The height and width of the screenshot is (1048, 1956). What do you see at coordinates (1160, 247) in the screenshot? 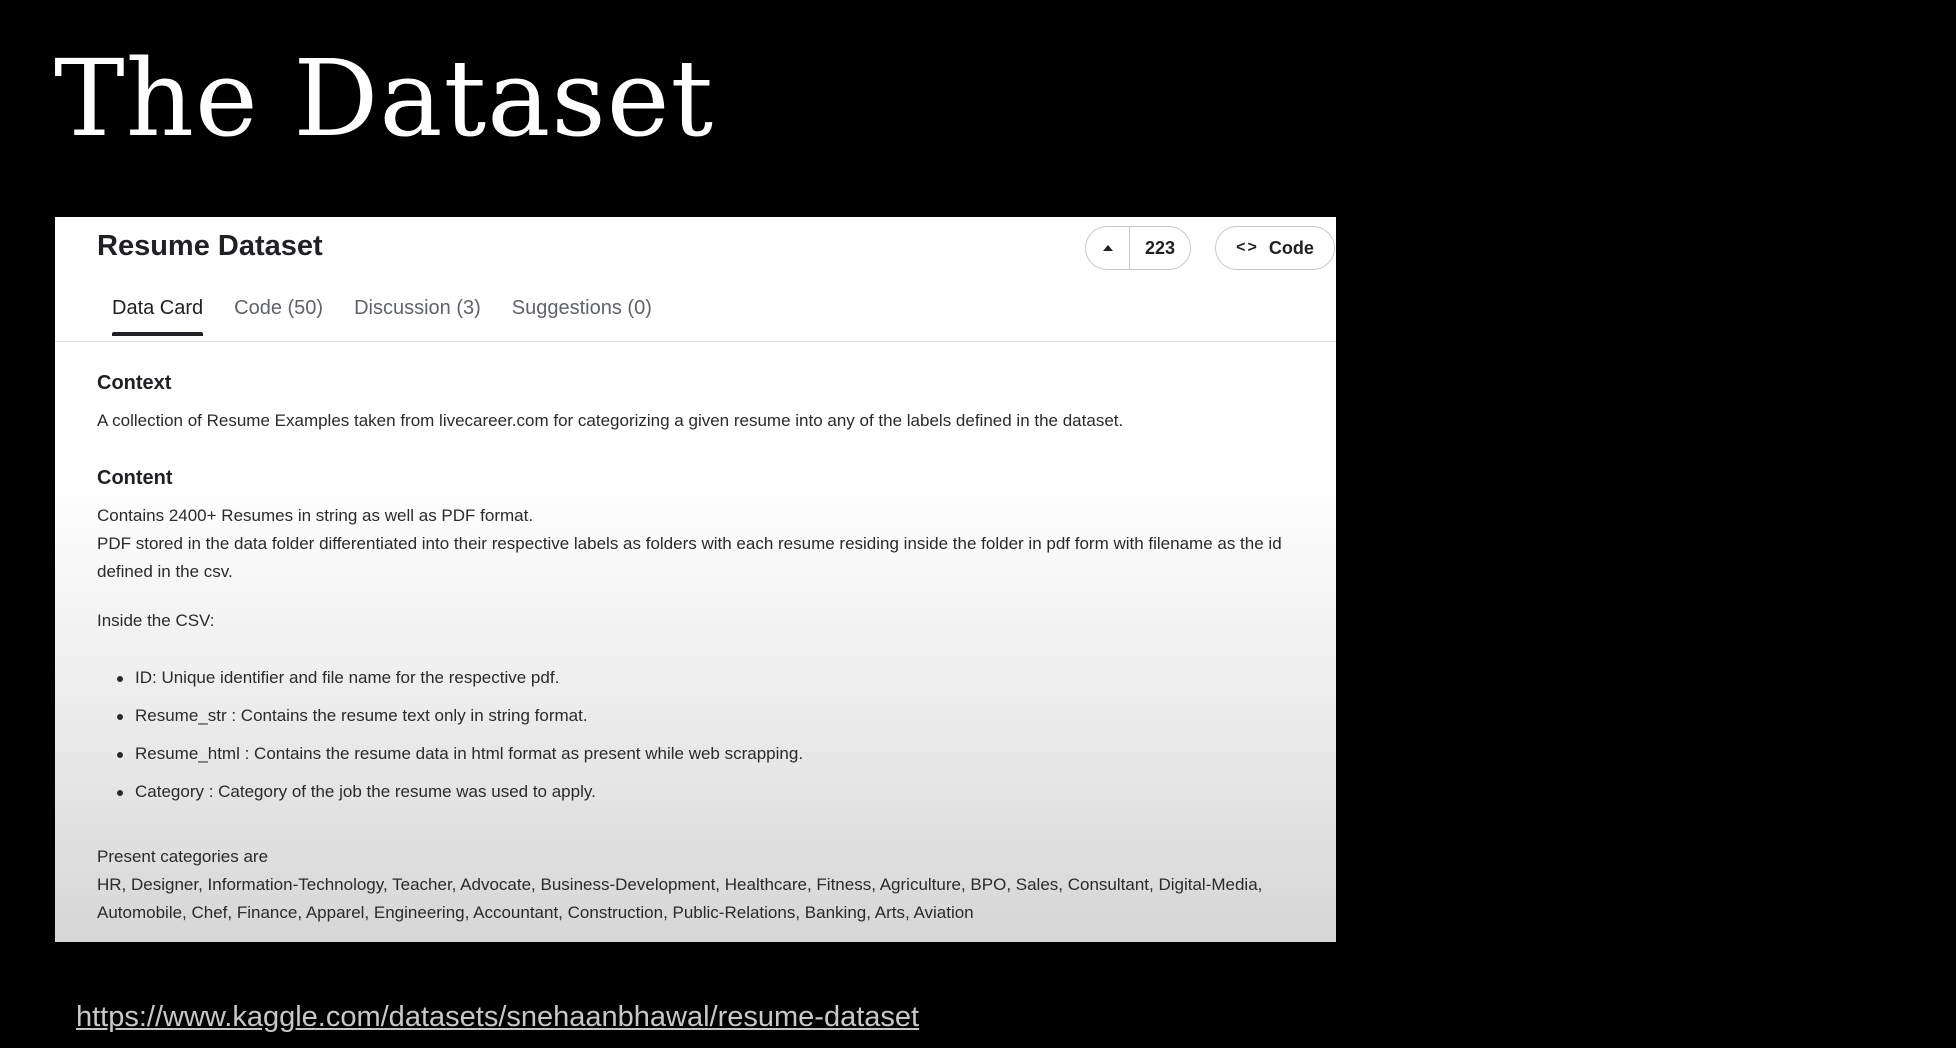
I see `vote-count: 223` at bounding box center [1160, 247].